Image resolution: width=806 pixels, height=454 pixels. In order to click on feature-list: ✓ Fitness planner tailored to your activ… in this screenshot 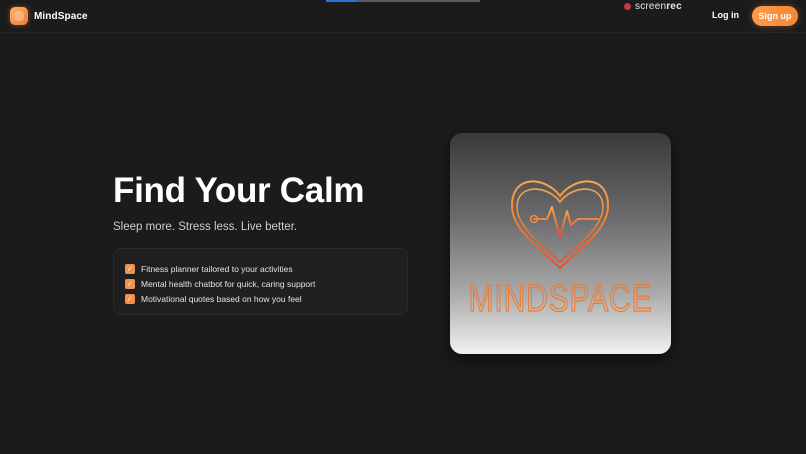, I will do `click(260, 281)`.